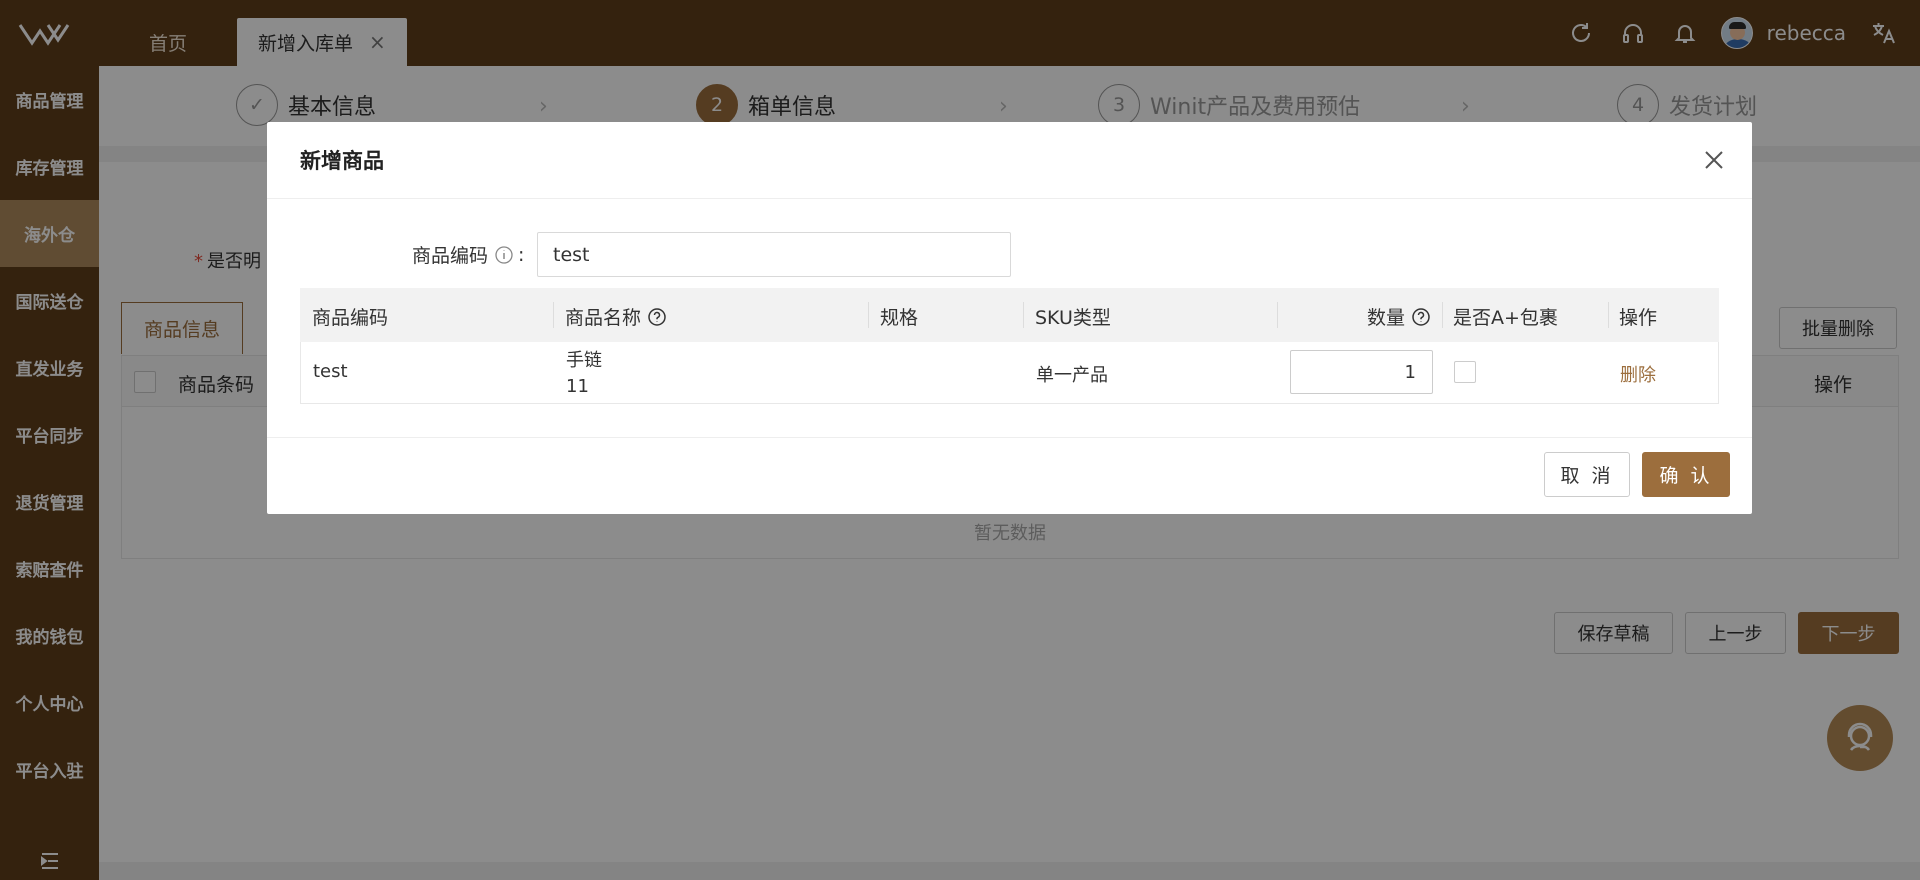 The height and width of the screenshot is (880, 1920). I want to click on modal-header: 新增商品, so click(1009, 160).